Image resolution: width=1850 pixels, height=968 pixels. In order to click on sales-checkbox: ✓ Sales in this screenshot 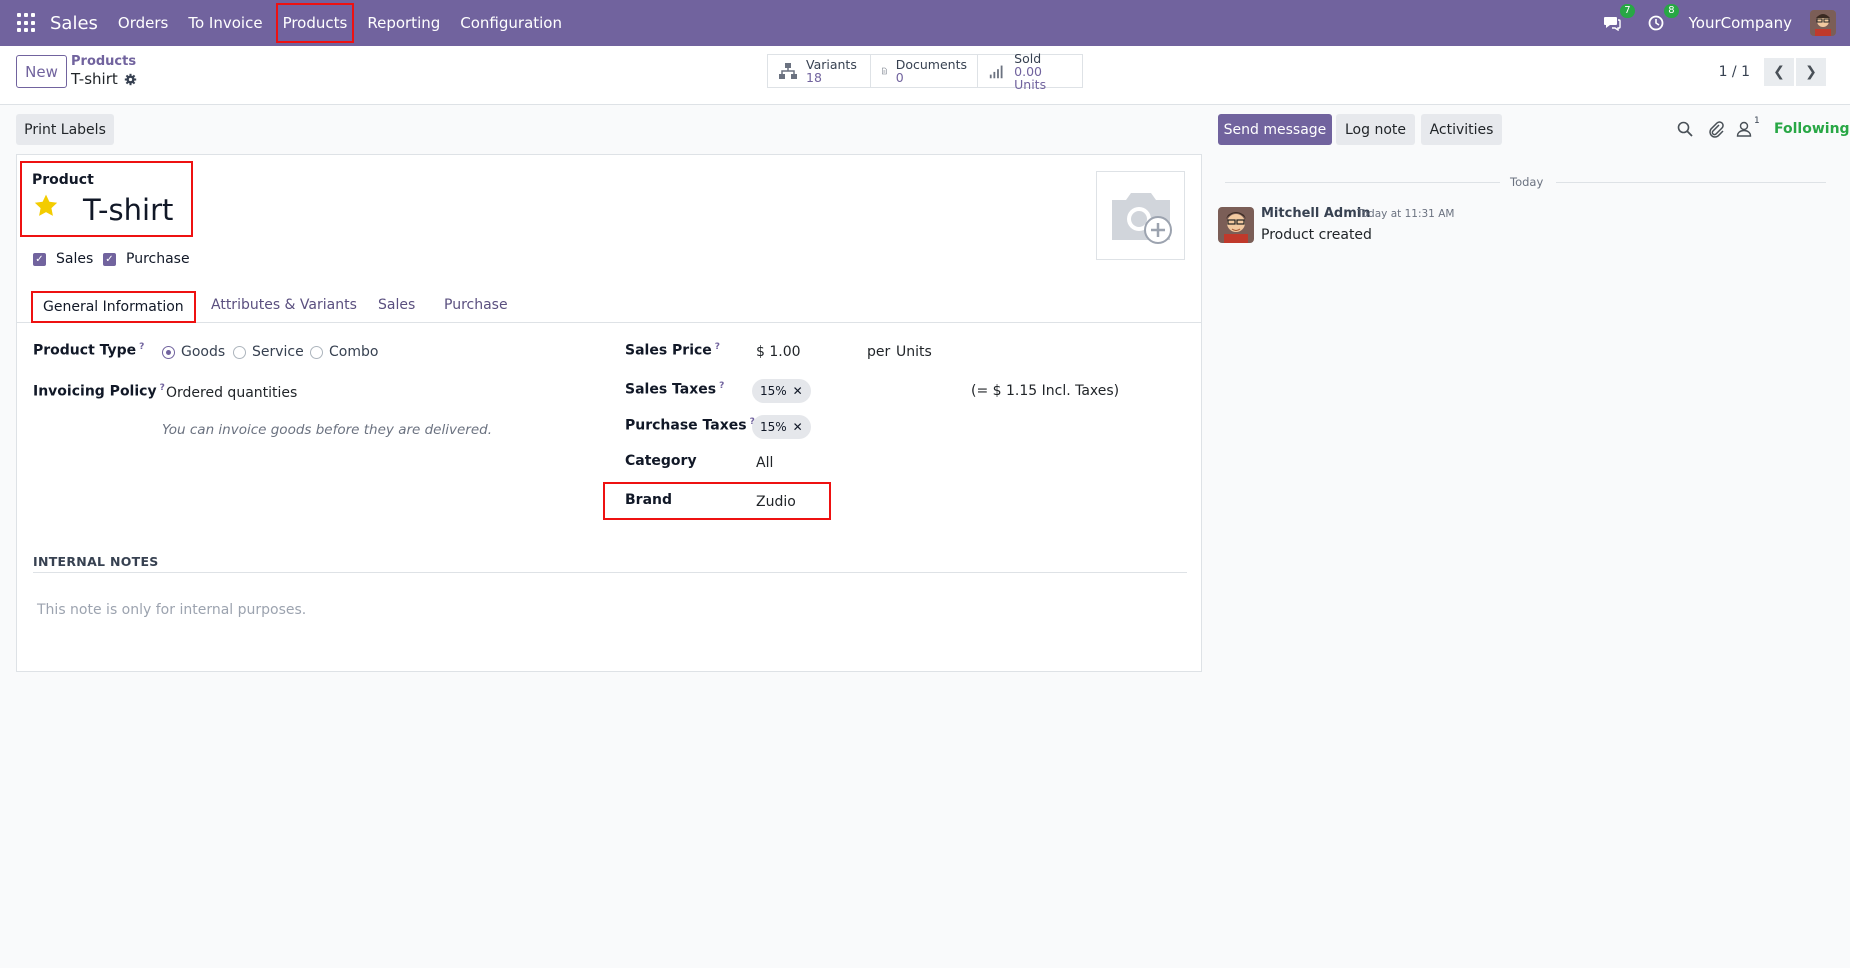, I will do `click(63, 259)`.